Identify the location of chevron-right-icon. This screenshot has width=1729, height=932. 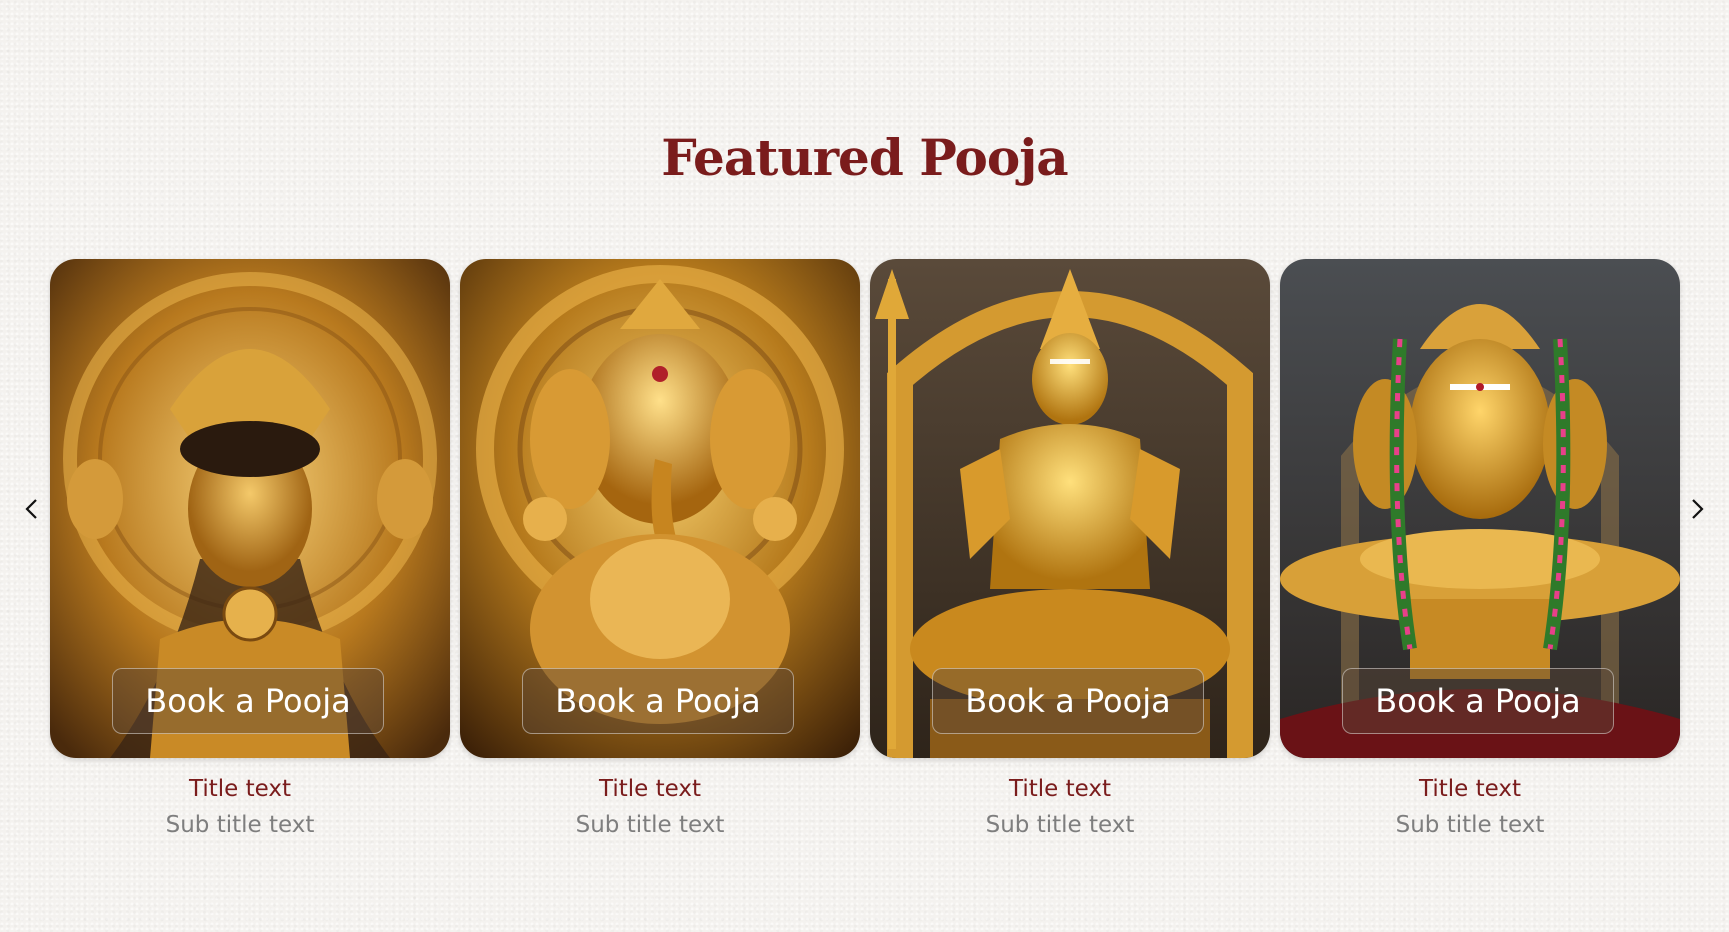
(1698, 509).